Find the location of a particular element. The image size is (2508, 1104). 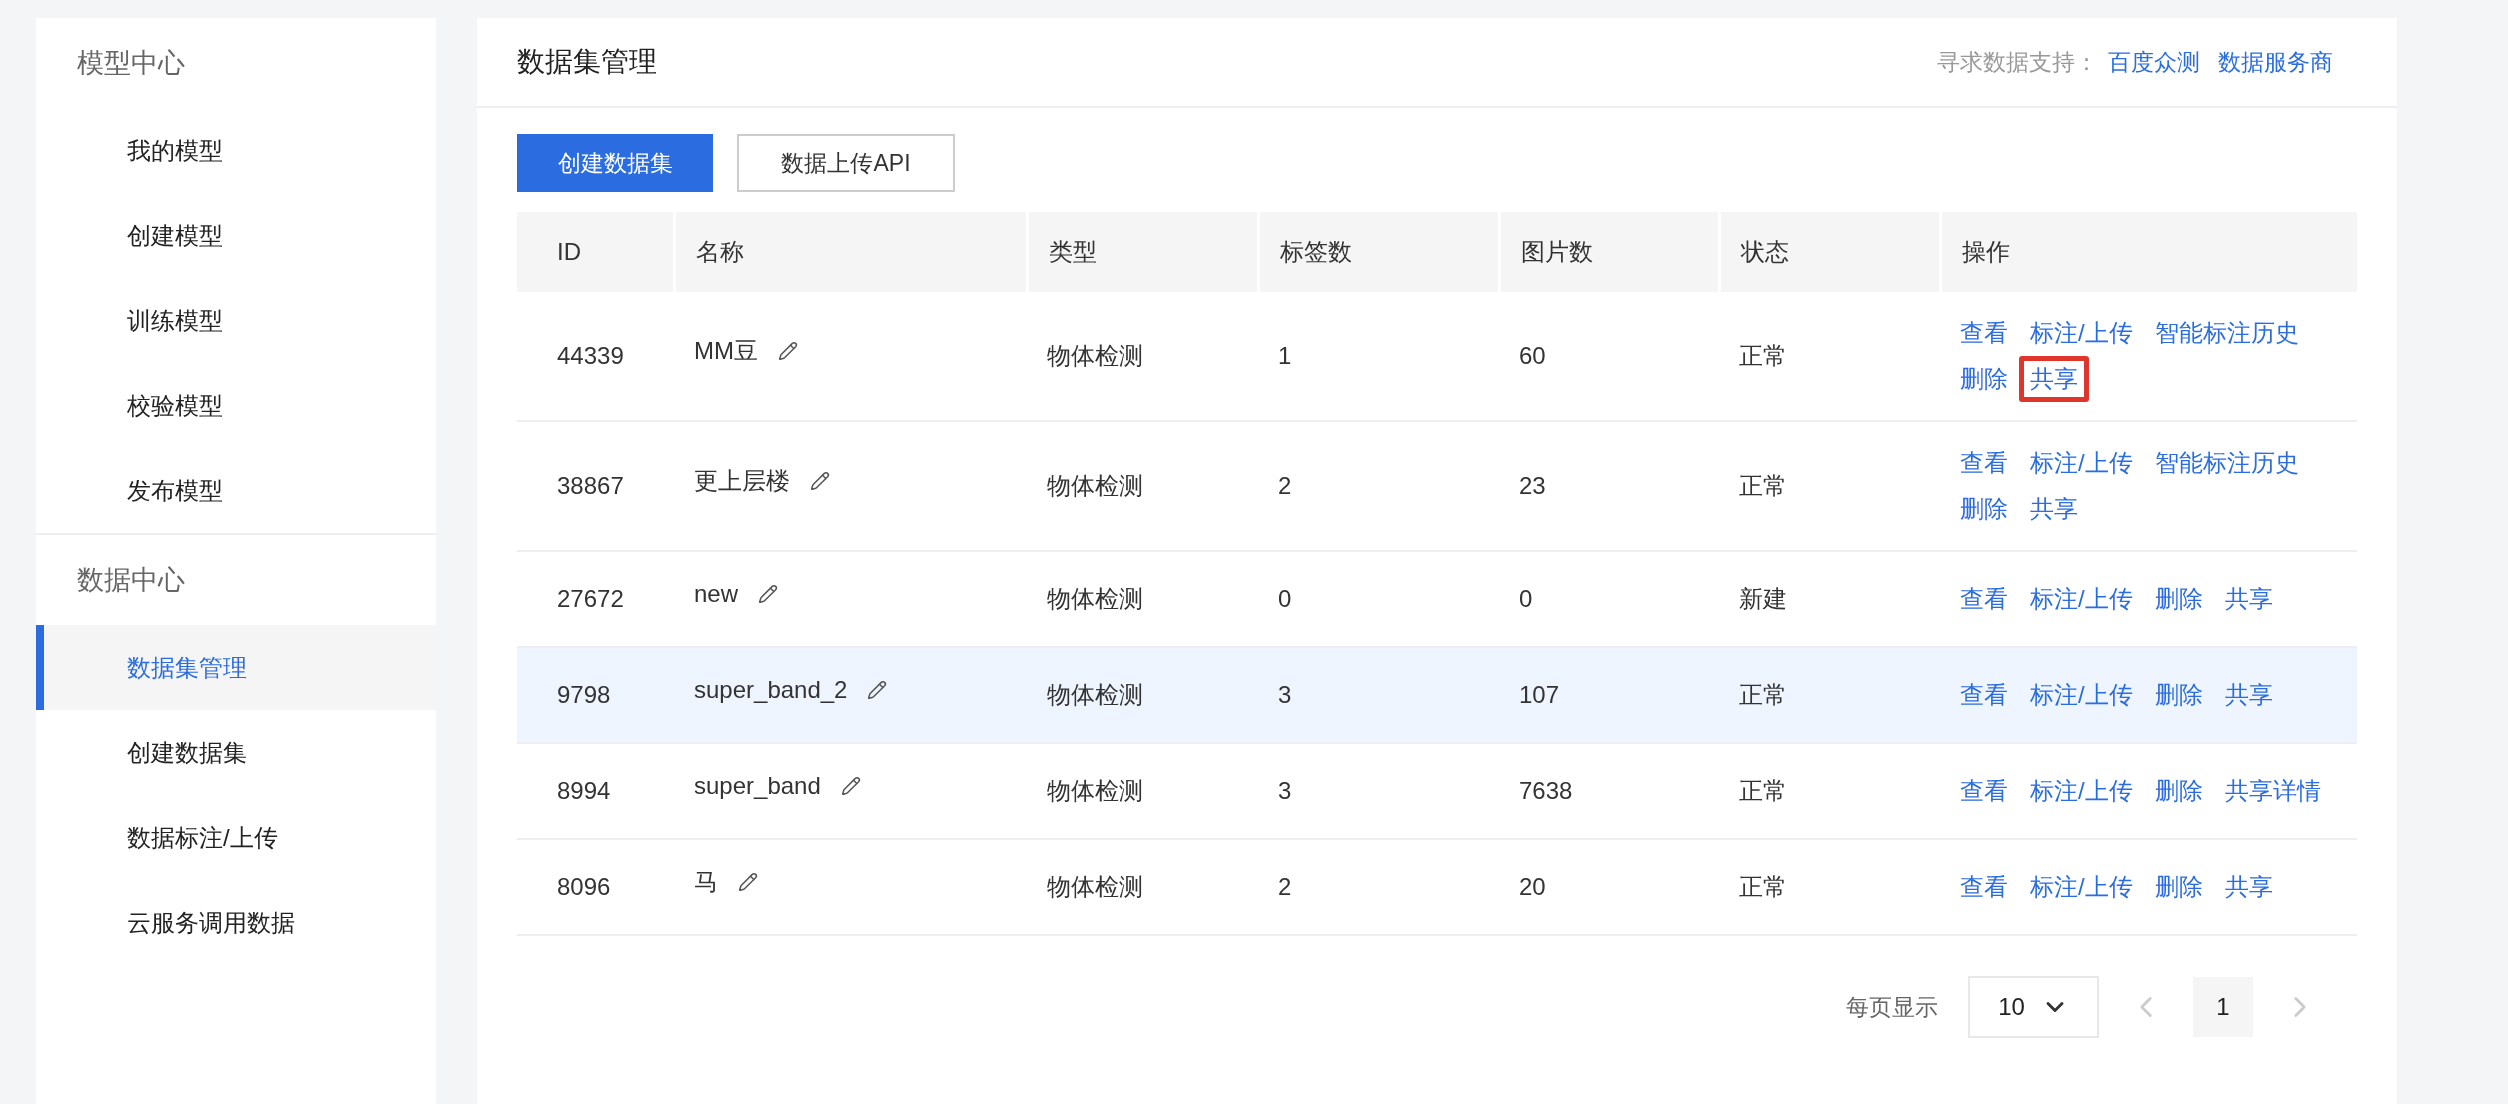

column-header: 图片数 is located at coordinates (1609, 252).